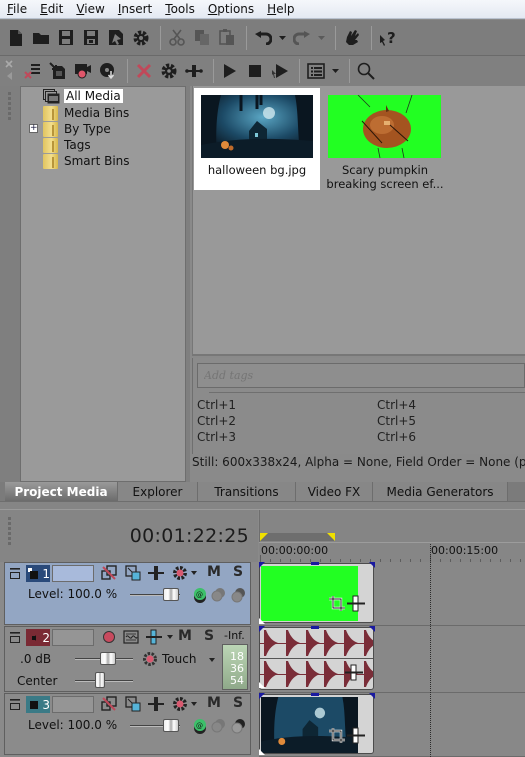 Image resolution: width=525 pixels, height=757 pixels. I want to click on hand-icon, so click(352, 38).